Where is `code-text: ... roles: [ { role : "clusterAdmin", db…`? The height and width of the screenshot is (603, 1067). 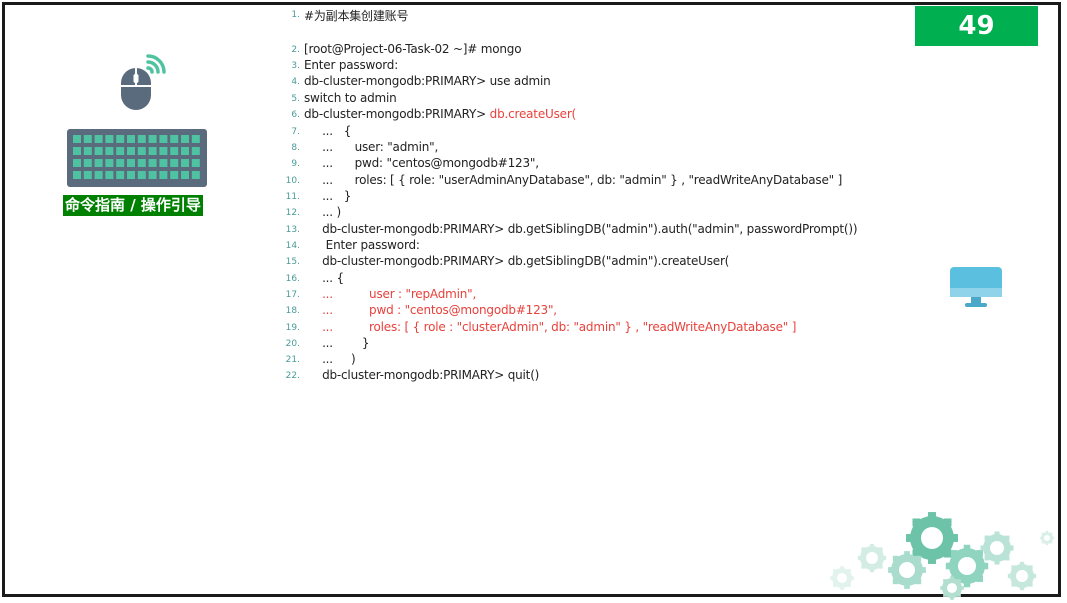 code-text: ... roles: [ { role : "clusterAdmin", db… is located at coordinates (550, 327).